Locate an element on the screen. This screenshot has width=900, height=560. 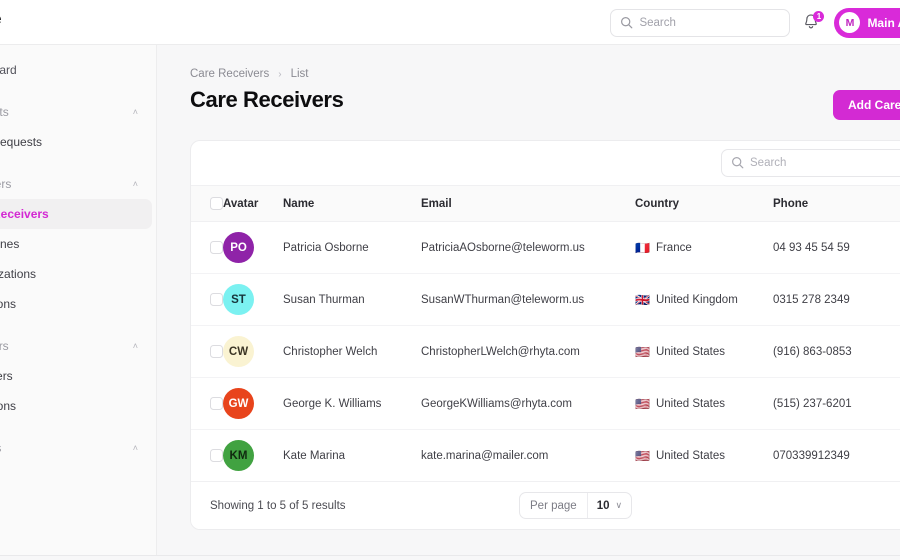
search-input is located at coordinates (709, 22).